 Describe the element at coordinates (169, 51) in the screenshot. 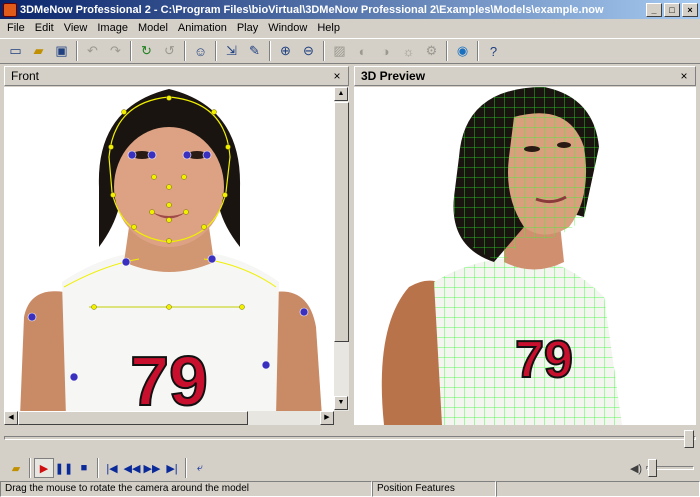

I see `rotate-right-icon: ↺` at that location.